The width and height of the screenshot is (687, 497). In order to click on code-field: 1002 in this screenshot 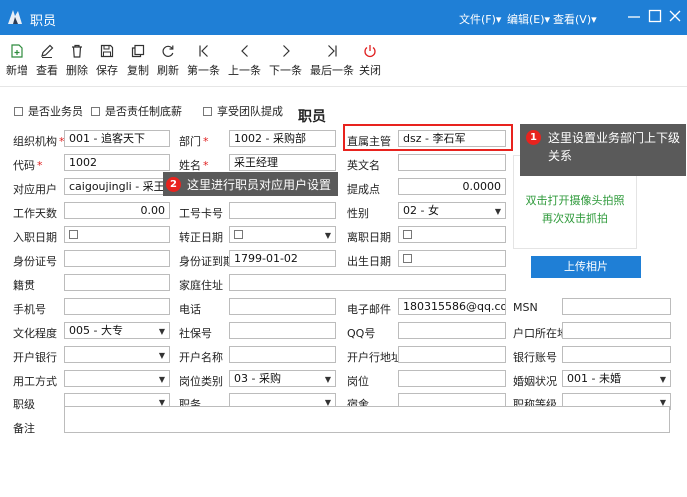, I will do `click(117, 162)`.